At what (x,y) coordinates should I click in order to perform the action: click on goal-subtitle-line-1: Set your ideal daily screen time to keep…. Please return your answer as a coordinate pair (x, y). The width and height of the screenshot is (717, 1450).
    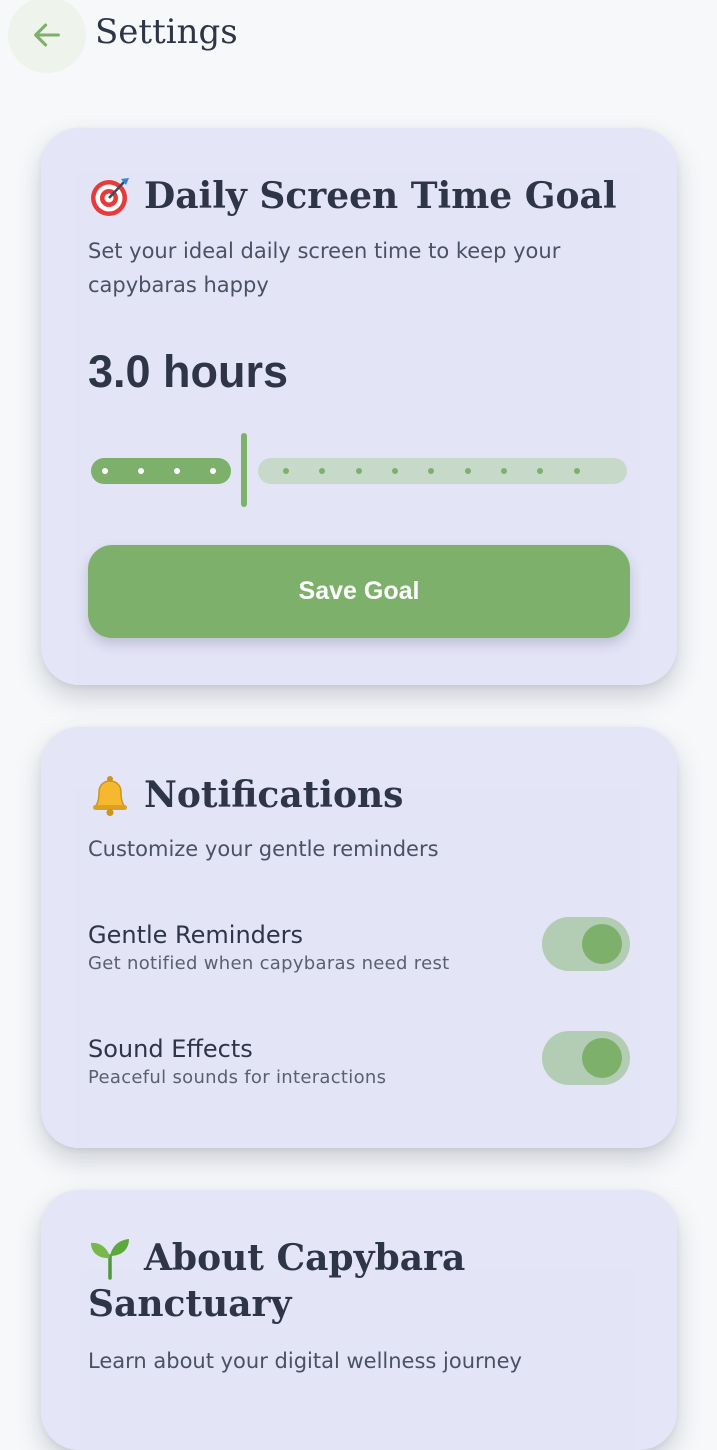
    Looking at the image, I should click on (324, 251).